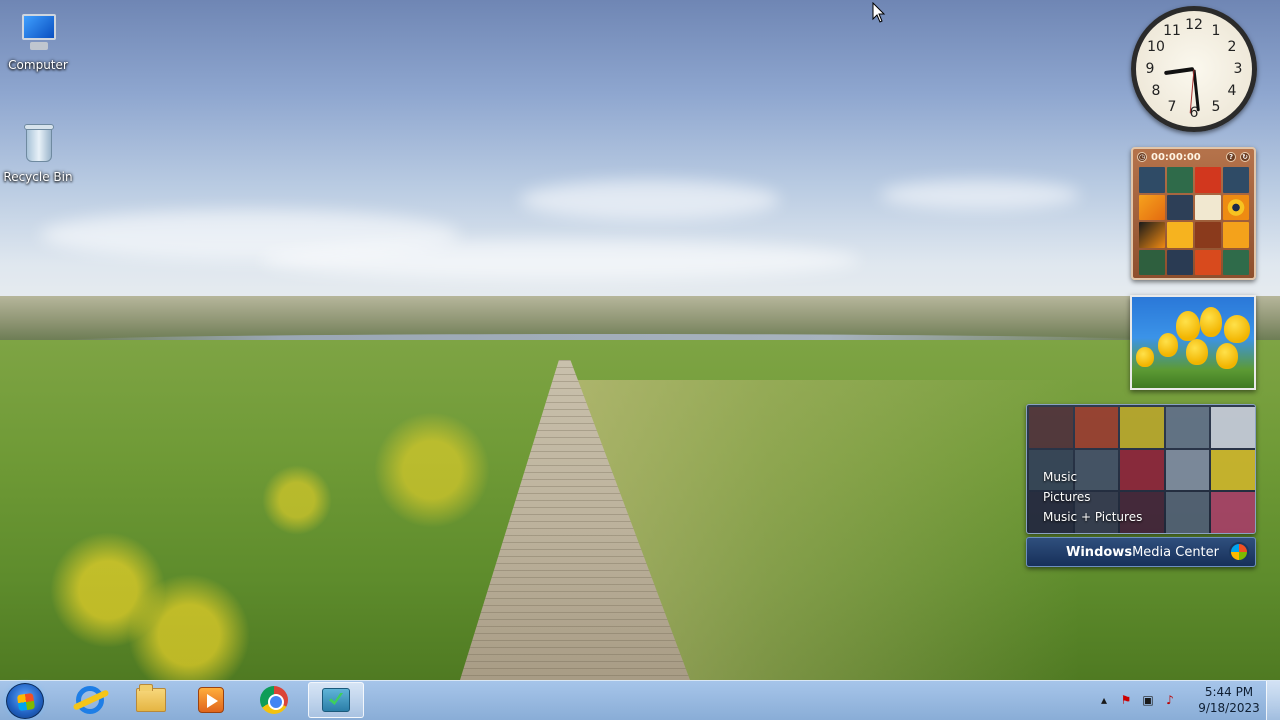 Image resolution: width=1280 pixels, height=720 pixels. What do you see at coordinates (1172, 31) in the screenshot?
I see `clock-number: 11` at bounding box center [1172, 31].